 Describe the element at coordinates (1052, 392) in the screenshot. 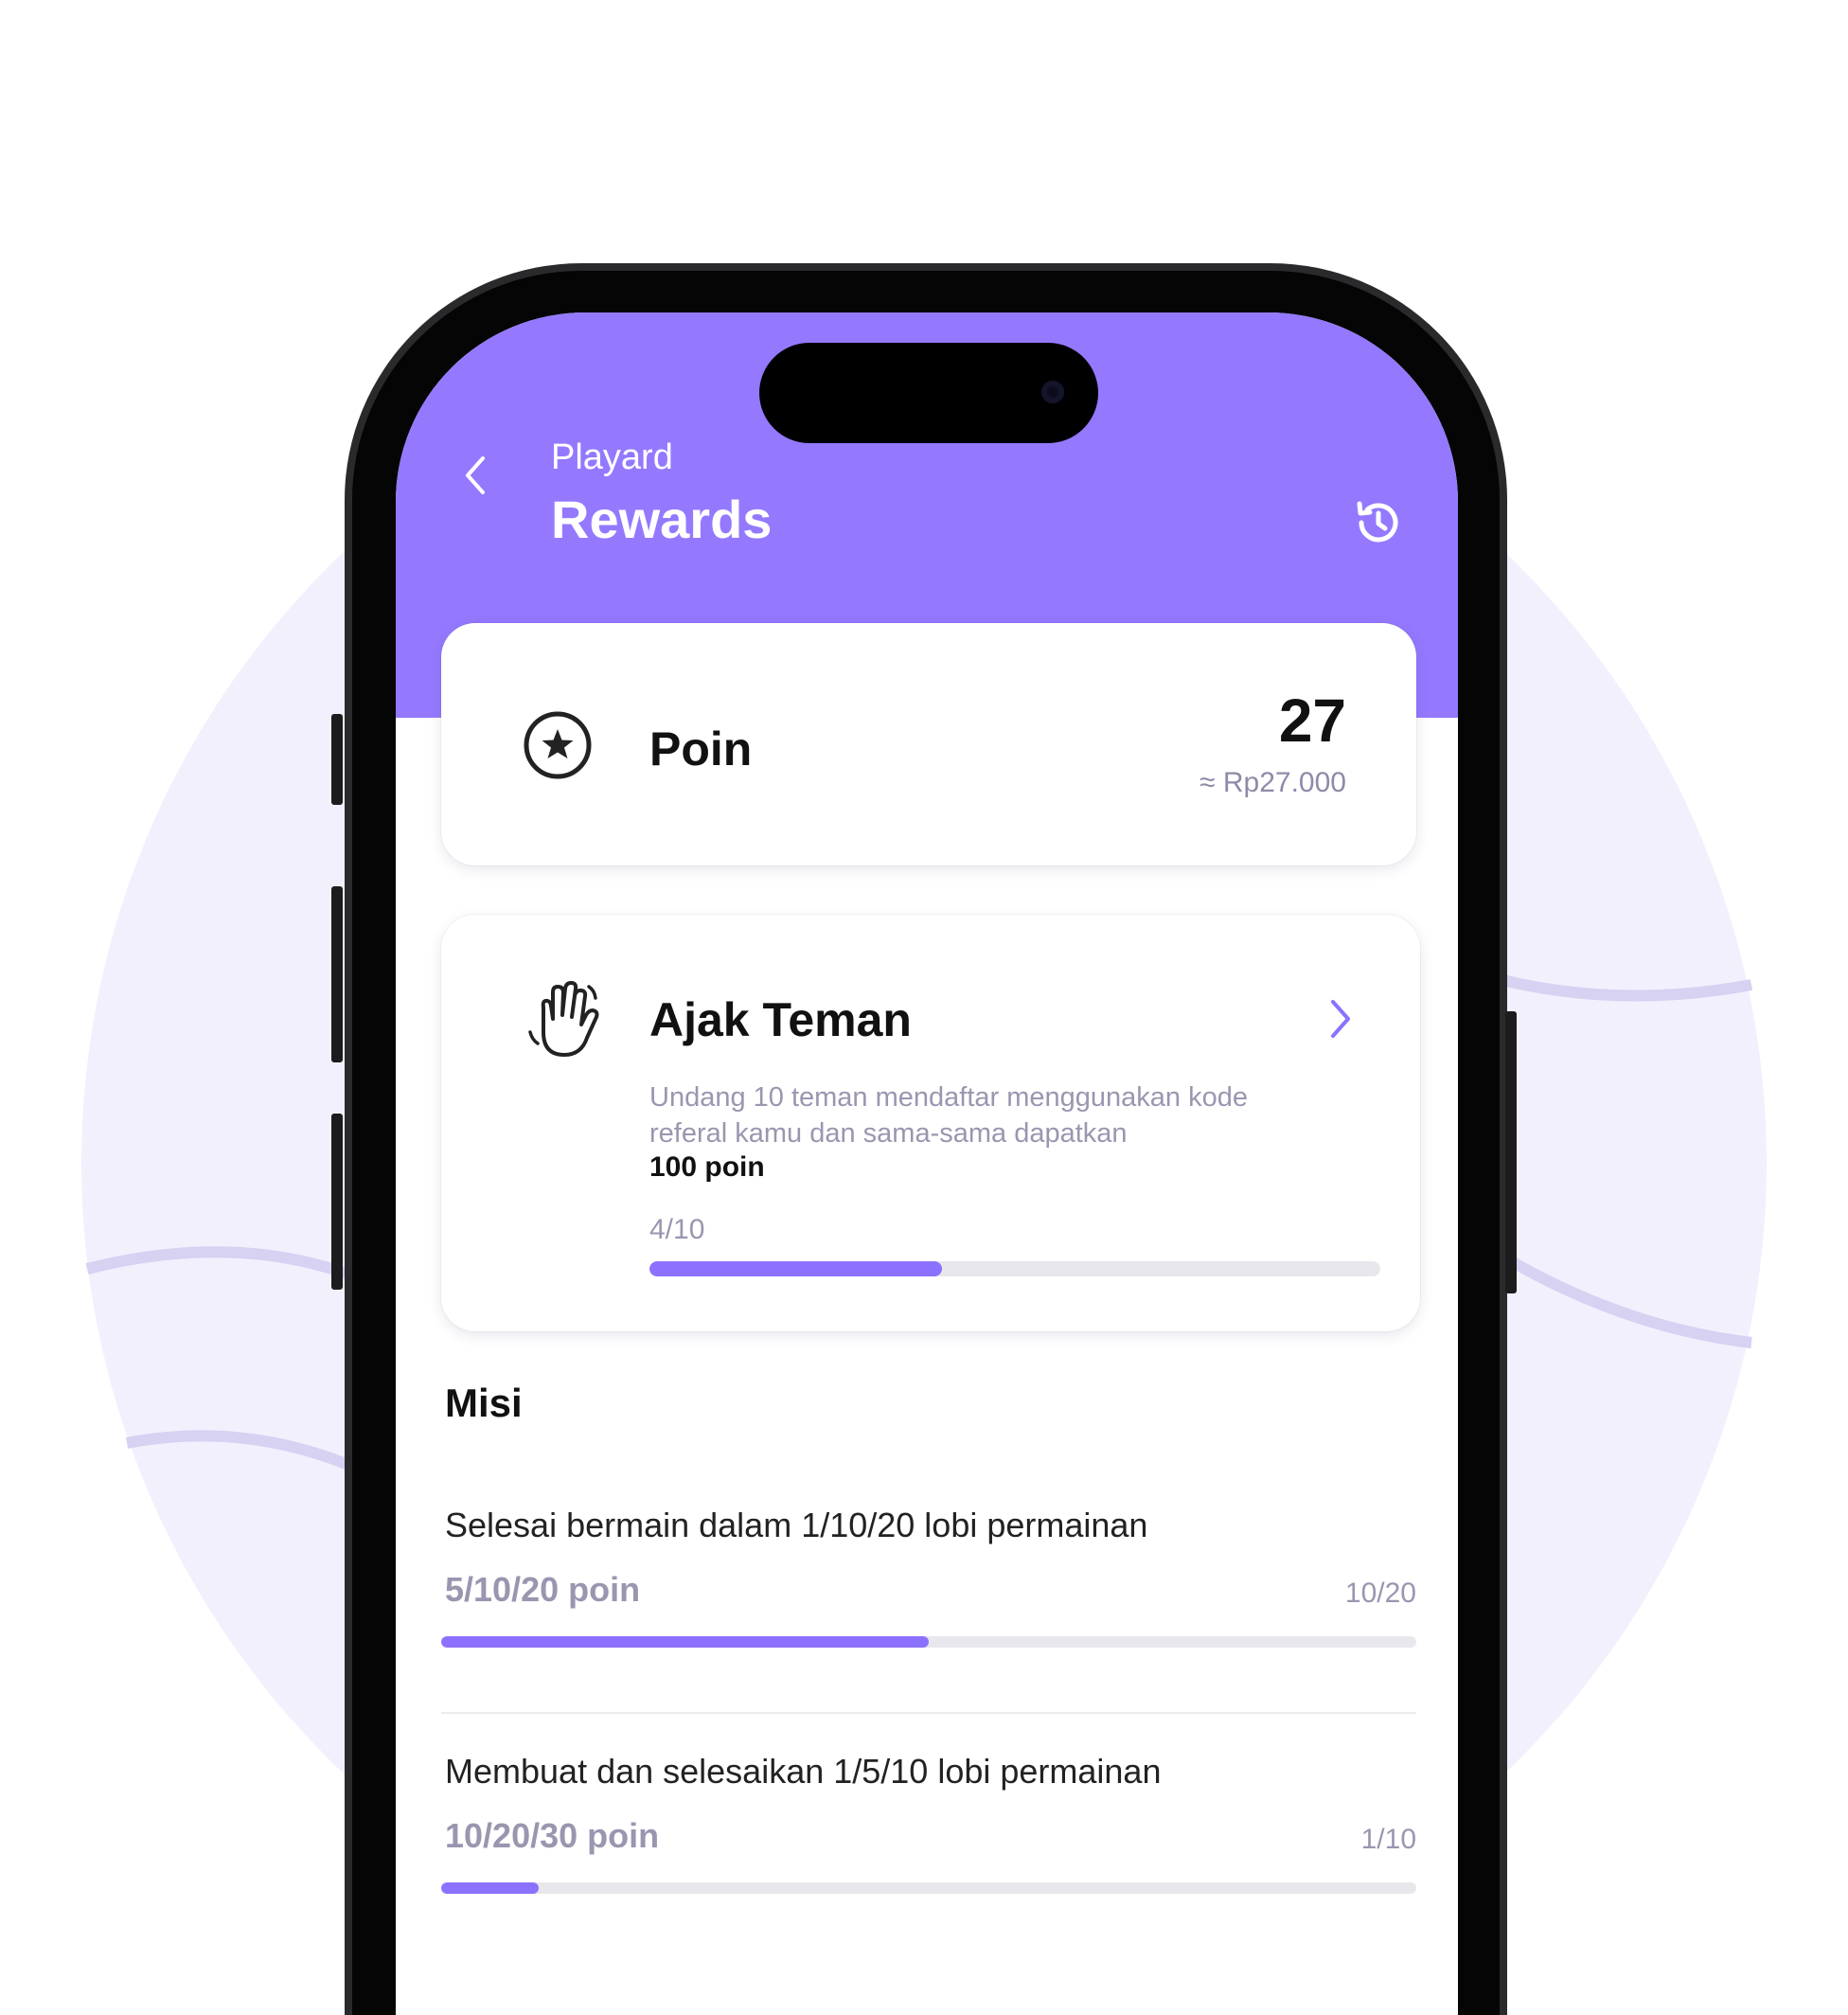

I see `front-camera` at that location.